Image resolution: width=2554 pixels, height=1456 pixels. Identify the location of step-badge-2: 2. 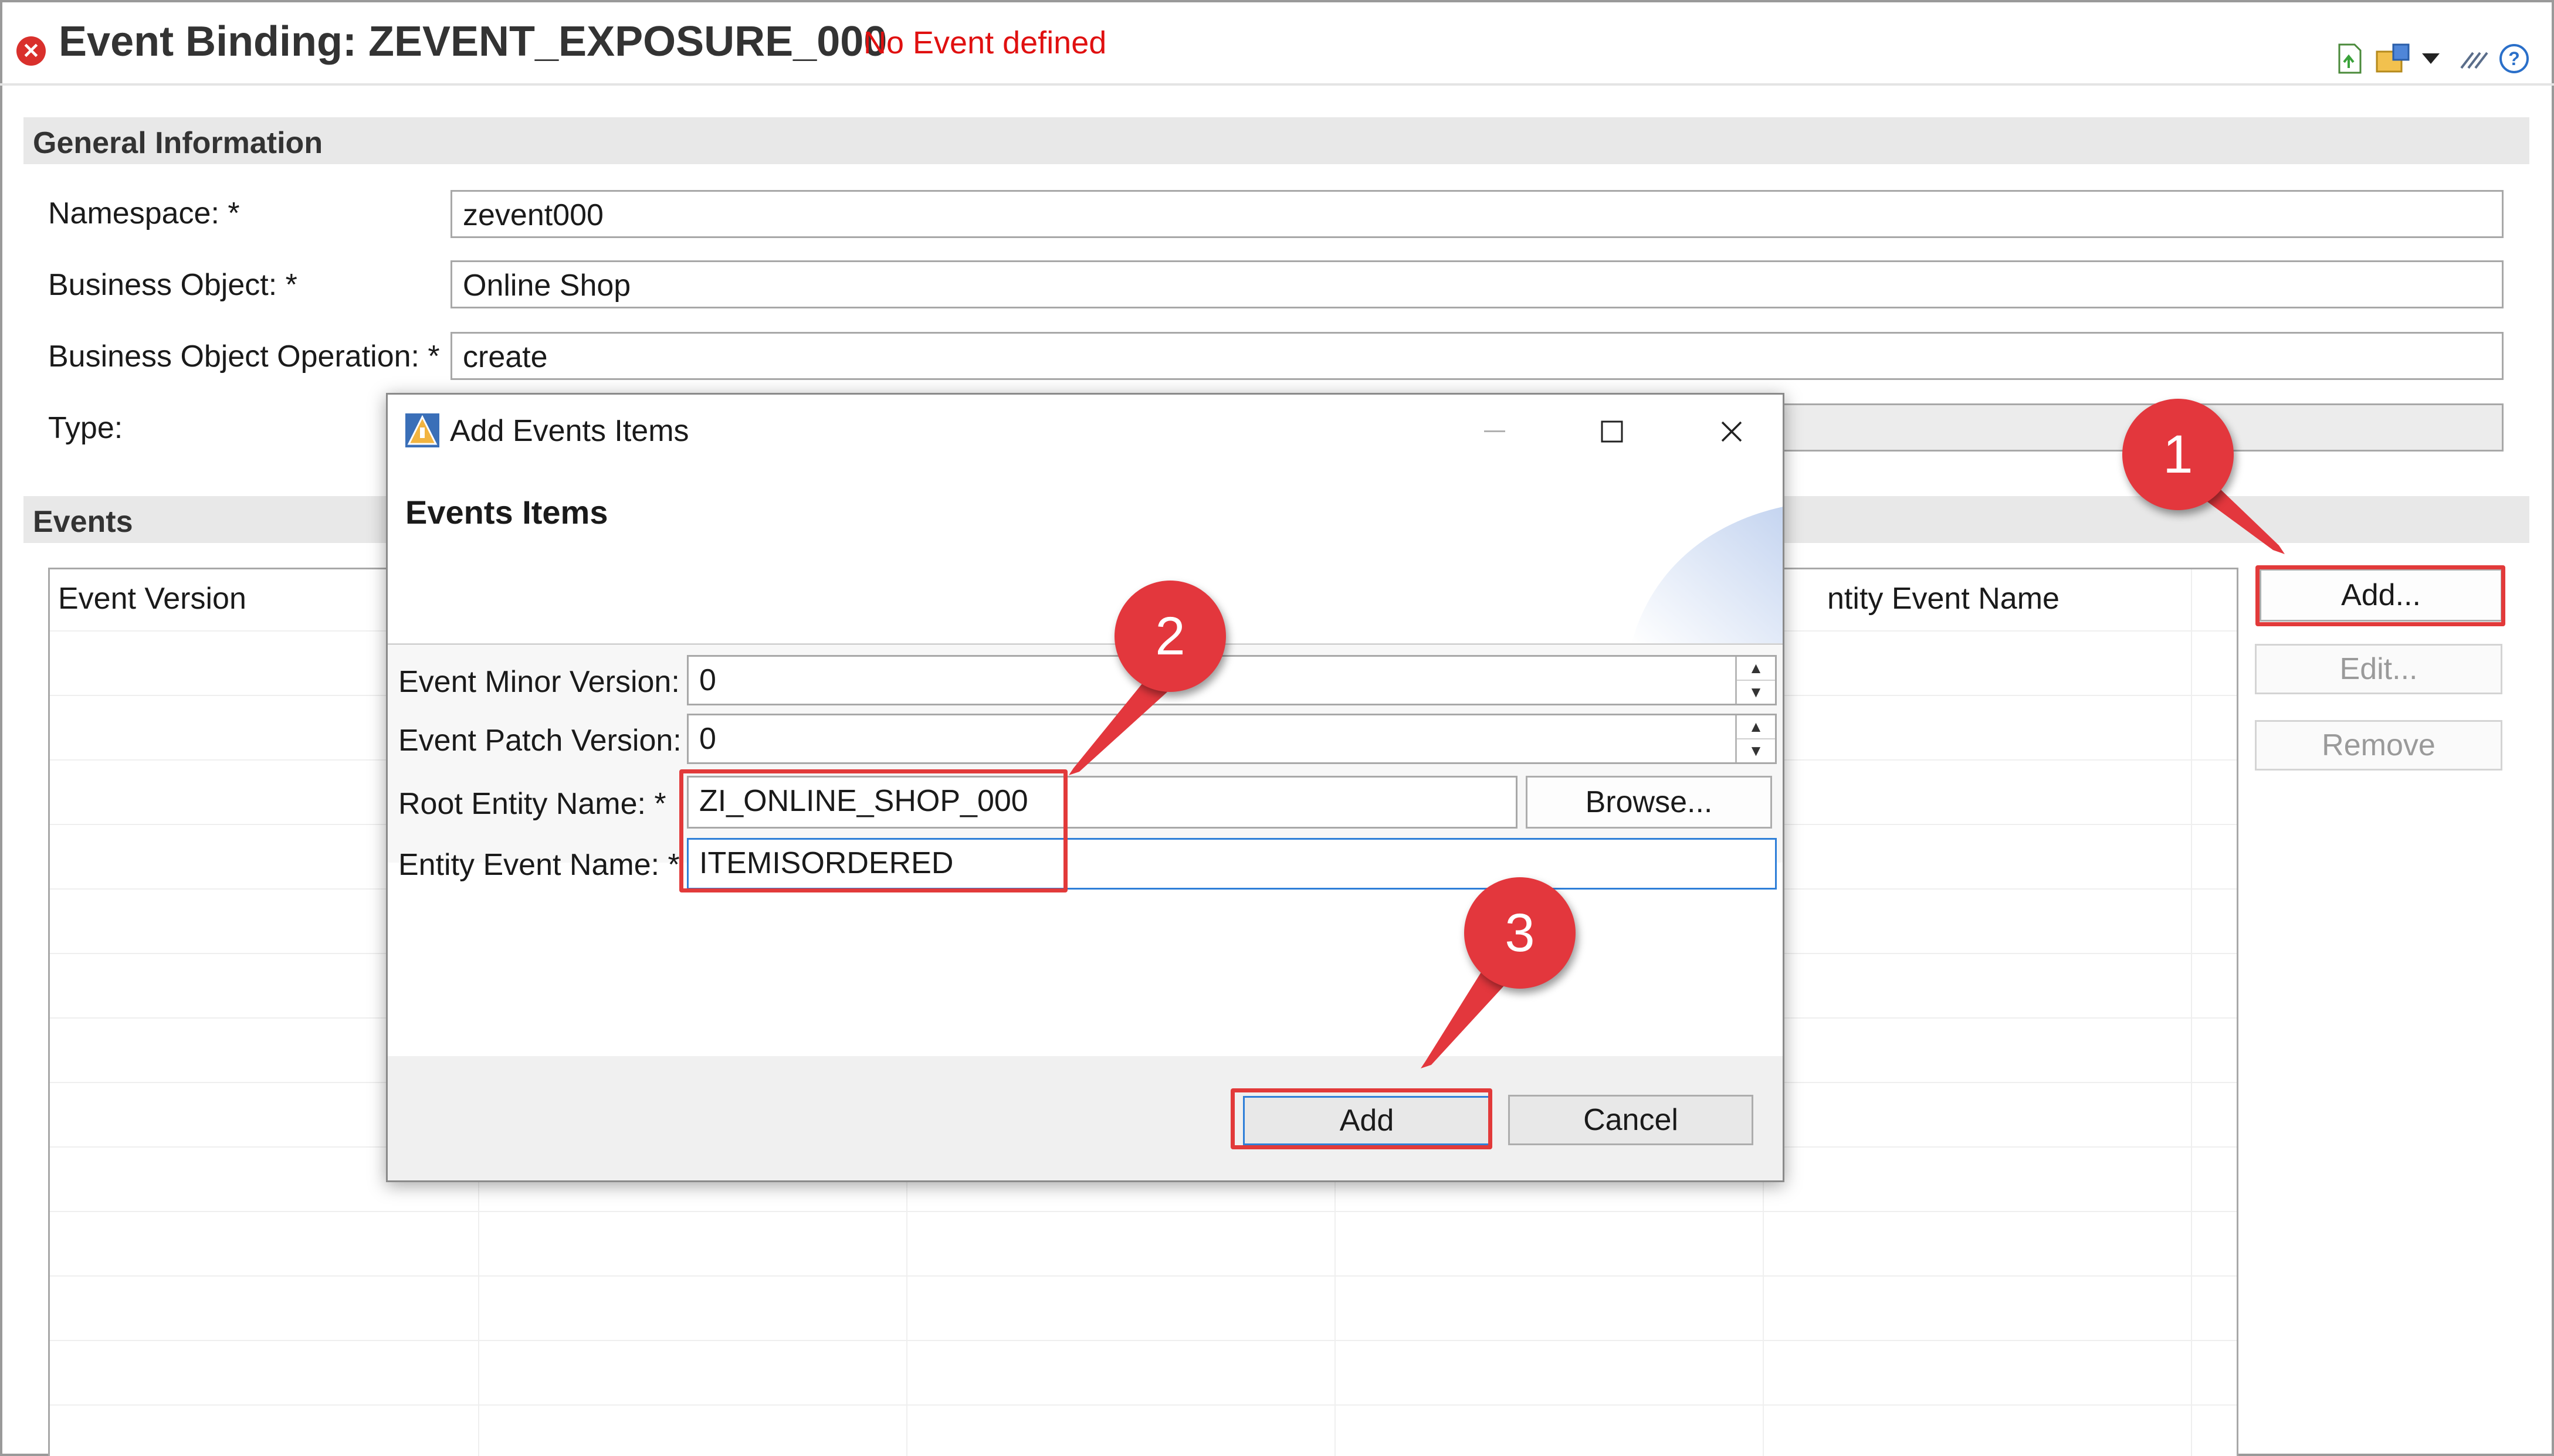
(1171, 636).